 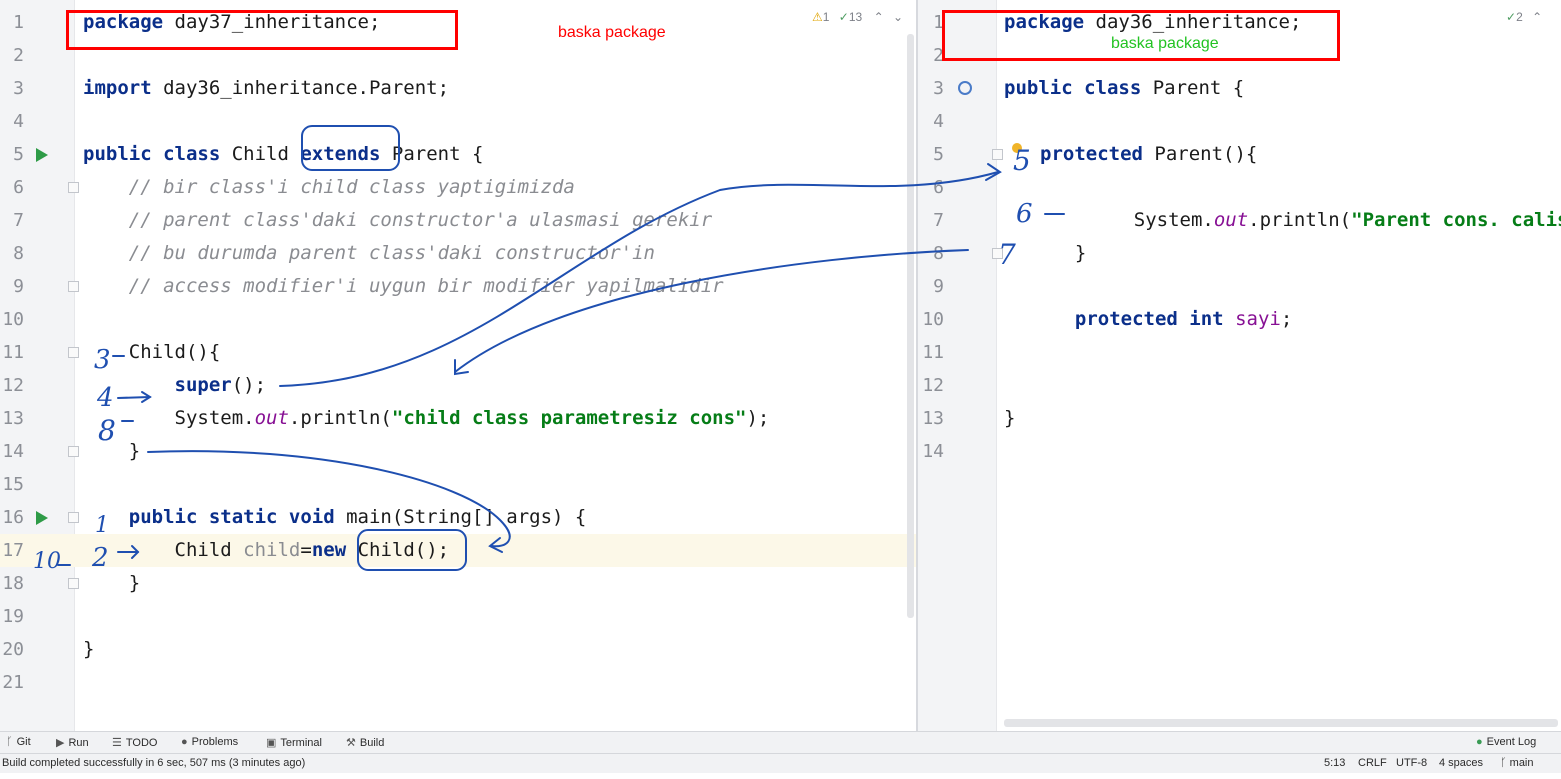 I want to click on terminal-tool-button: ▣ Terminal, so click(x=294, y=742).